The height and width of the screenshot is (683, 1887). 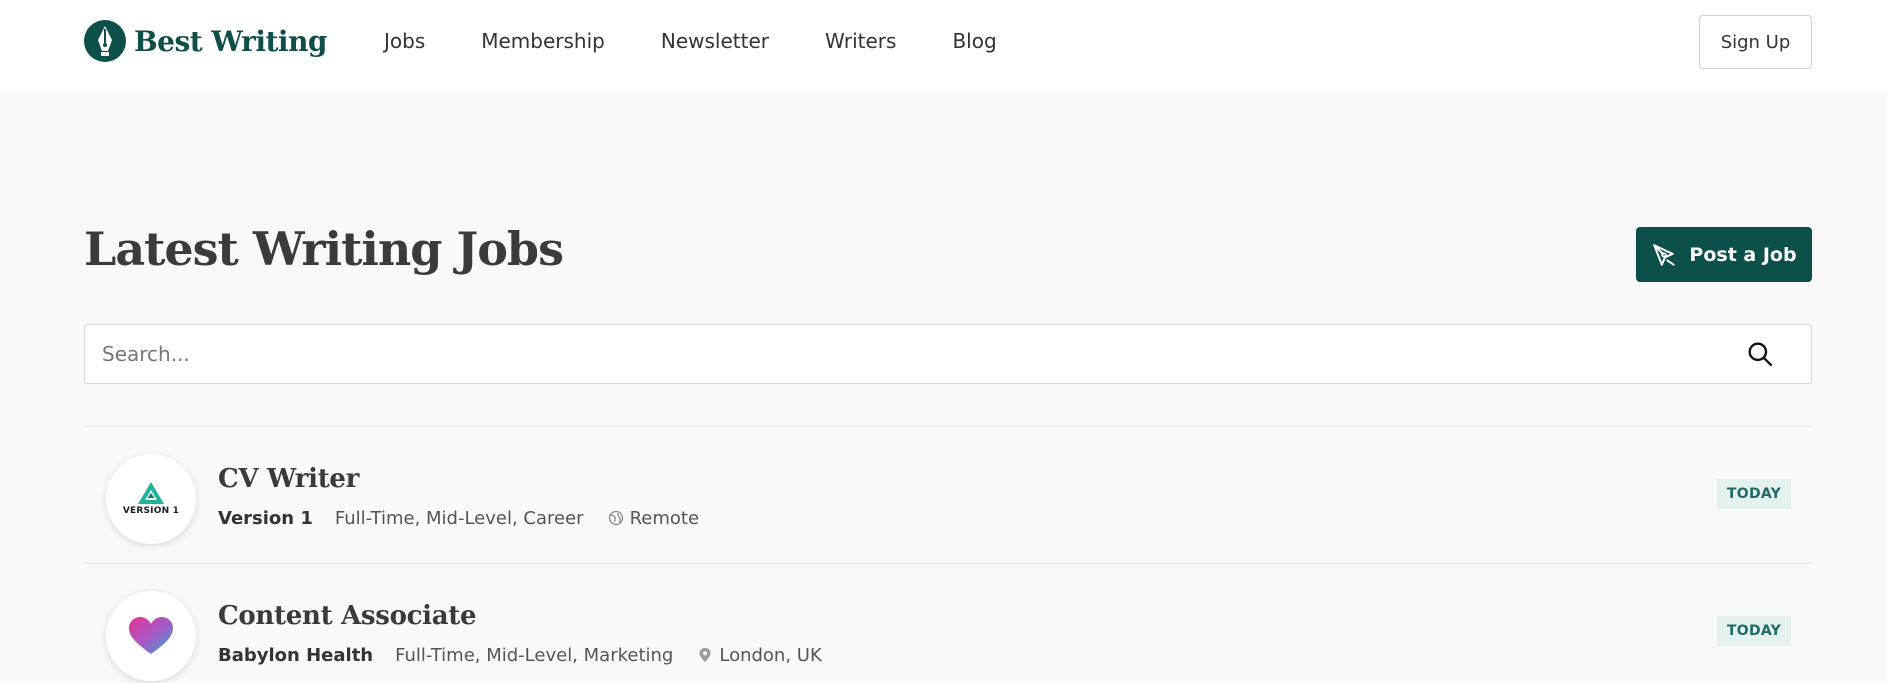 What do you see at coordinates (534, 655) in the screenshot?
I see `job-tags: Full-Time, Mid-Level, Marketing` at bounding box center [534, 655].